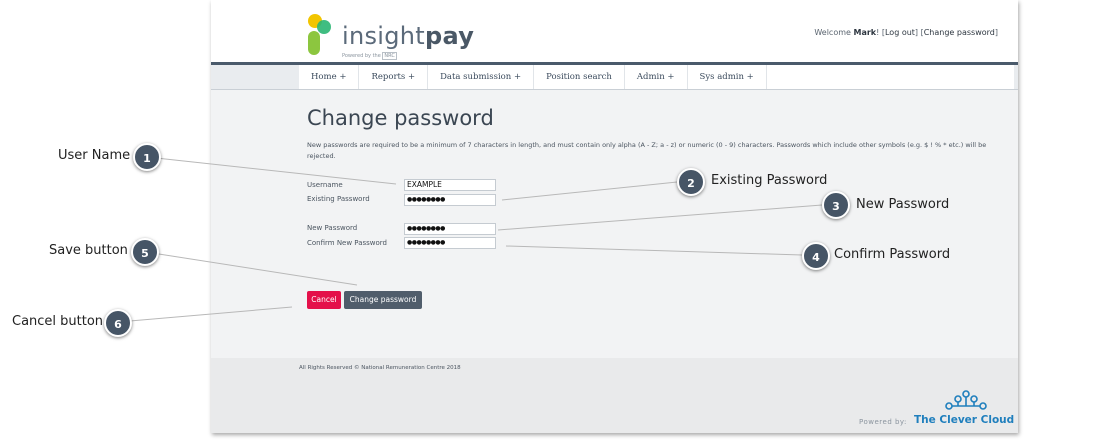 The height and width of the screenshot is (443, 1112). What do you see at coordinates (691, 182) in the screenshot?
I see `callout-badge-2: 2` at bounding box center [691, 182].